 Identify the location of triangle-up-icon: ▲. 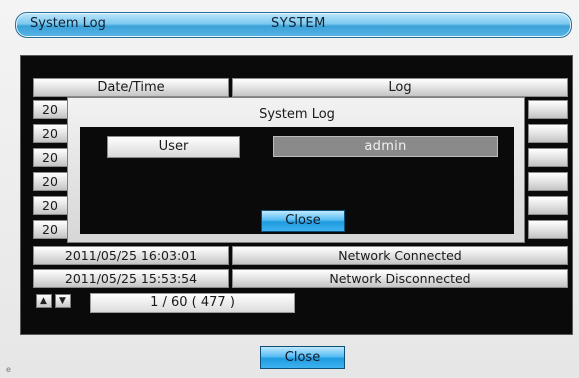
(43, 301).